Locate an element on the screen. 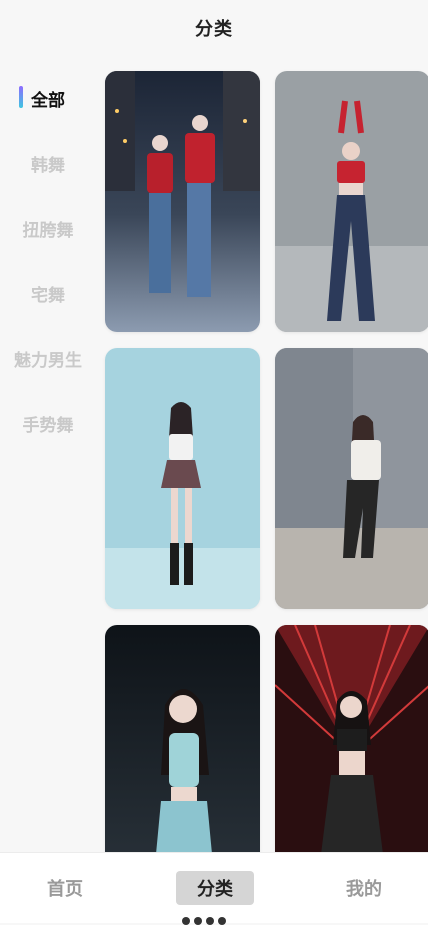 This screenshot has width=428, height=925. sidebar-item-hip-dance: 扭胯舞 is located at coordinates (48, 234).